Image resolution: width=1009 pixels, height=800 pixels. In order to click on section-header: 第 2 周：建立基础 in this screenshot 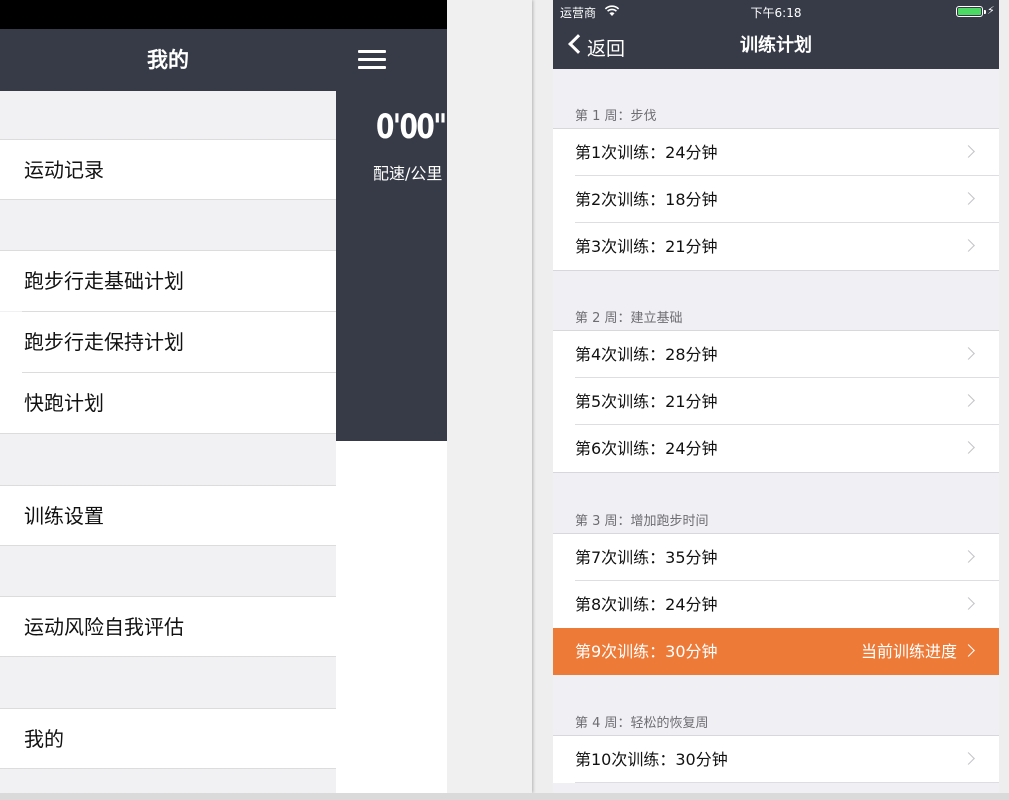, I will do `click(629, 318)`.